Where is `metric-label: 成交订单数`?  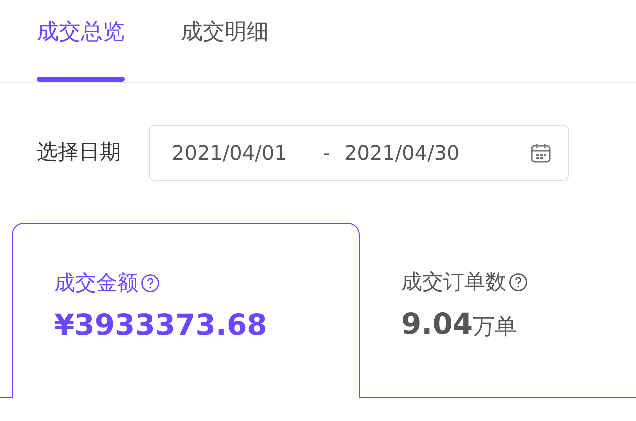
metric-label: 成交订单数 is located at coordinates (454, 282).